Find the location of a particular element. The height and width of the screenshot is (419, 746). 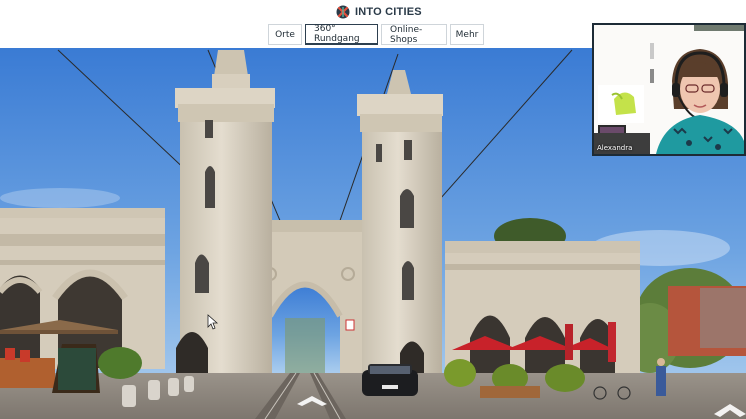

main-nav: Orte 360° Rundgang Online-Shops Mehr is located at coordinates (376, 35).